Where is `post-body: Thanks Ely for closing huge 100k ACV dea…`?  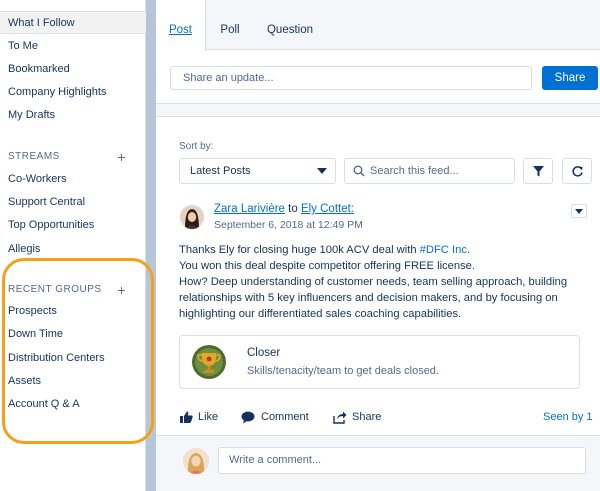
post-body: Thanks Ely for closing huge 100k ACV dea… is located at coordinates (379, 282).